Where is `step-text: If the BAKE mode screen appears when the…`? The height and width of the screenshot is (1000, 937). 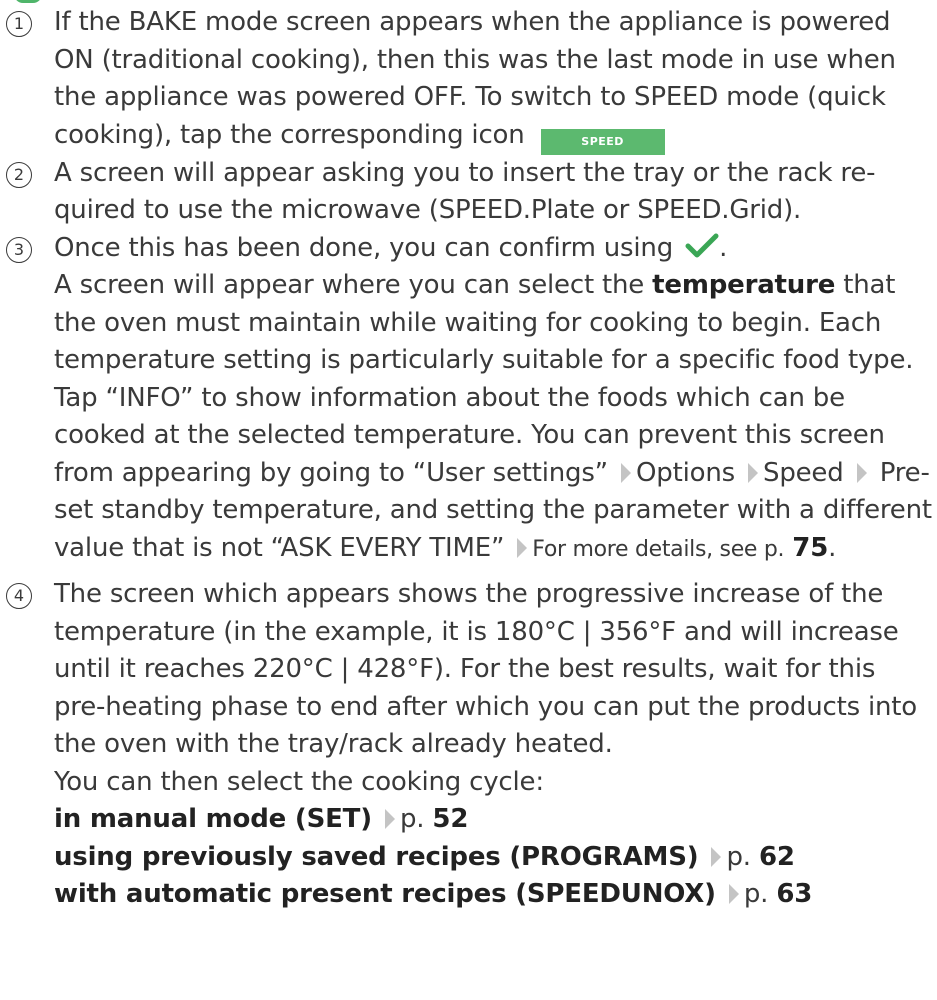
step-text: If the BAKE mode screen appears when the… is located at coordinates (475, 78).